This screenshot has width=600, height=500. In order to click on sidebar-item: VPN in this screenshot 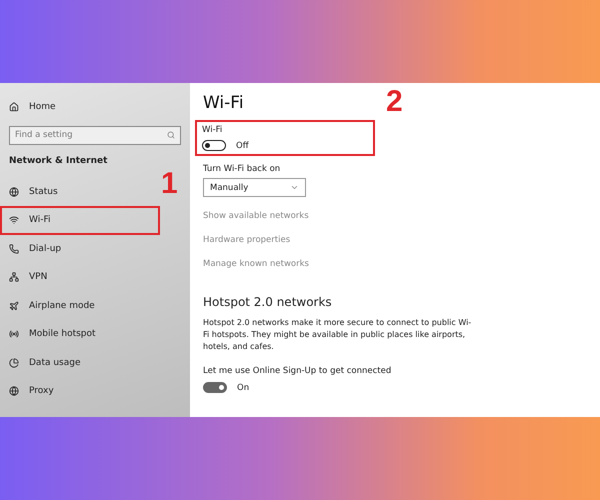, I will do `click(80, 277)`.